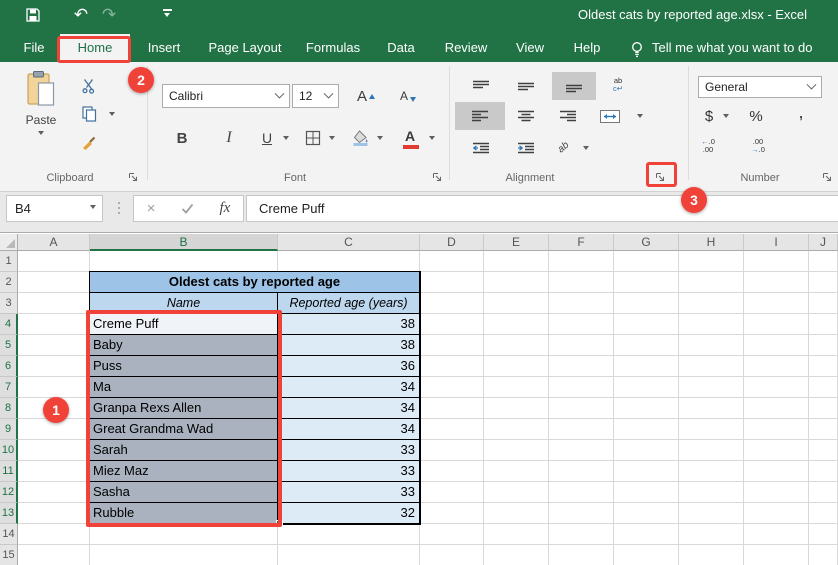 The width and height of the screenshot is (838, 565). Describe the element at coordinates (41, 134) in the screenshot. I see `paste-dropdown-icon` at that location.